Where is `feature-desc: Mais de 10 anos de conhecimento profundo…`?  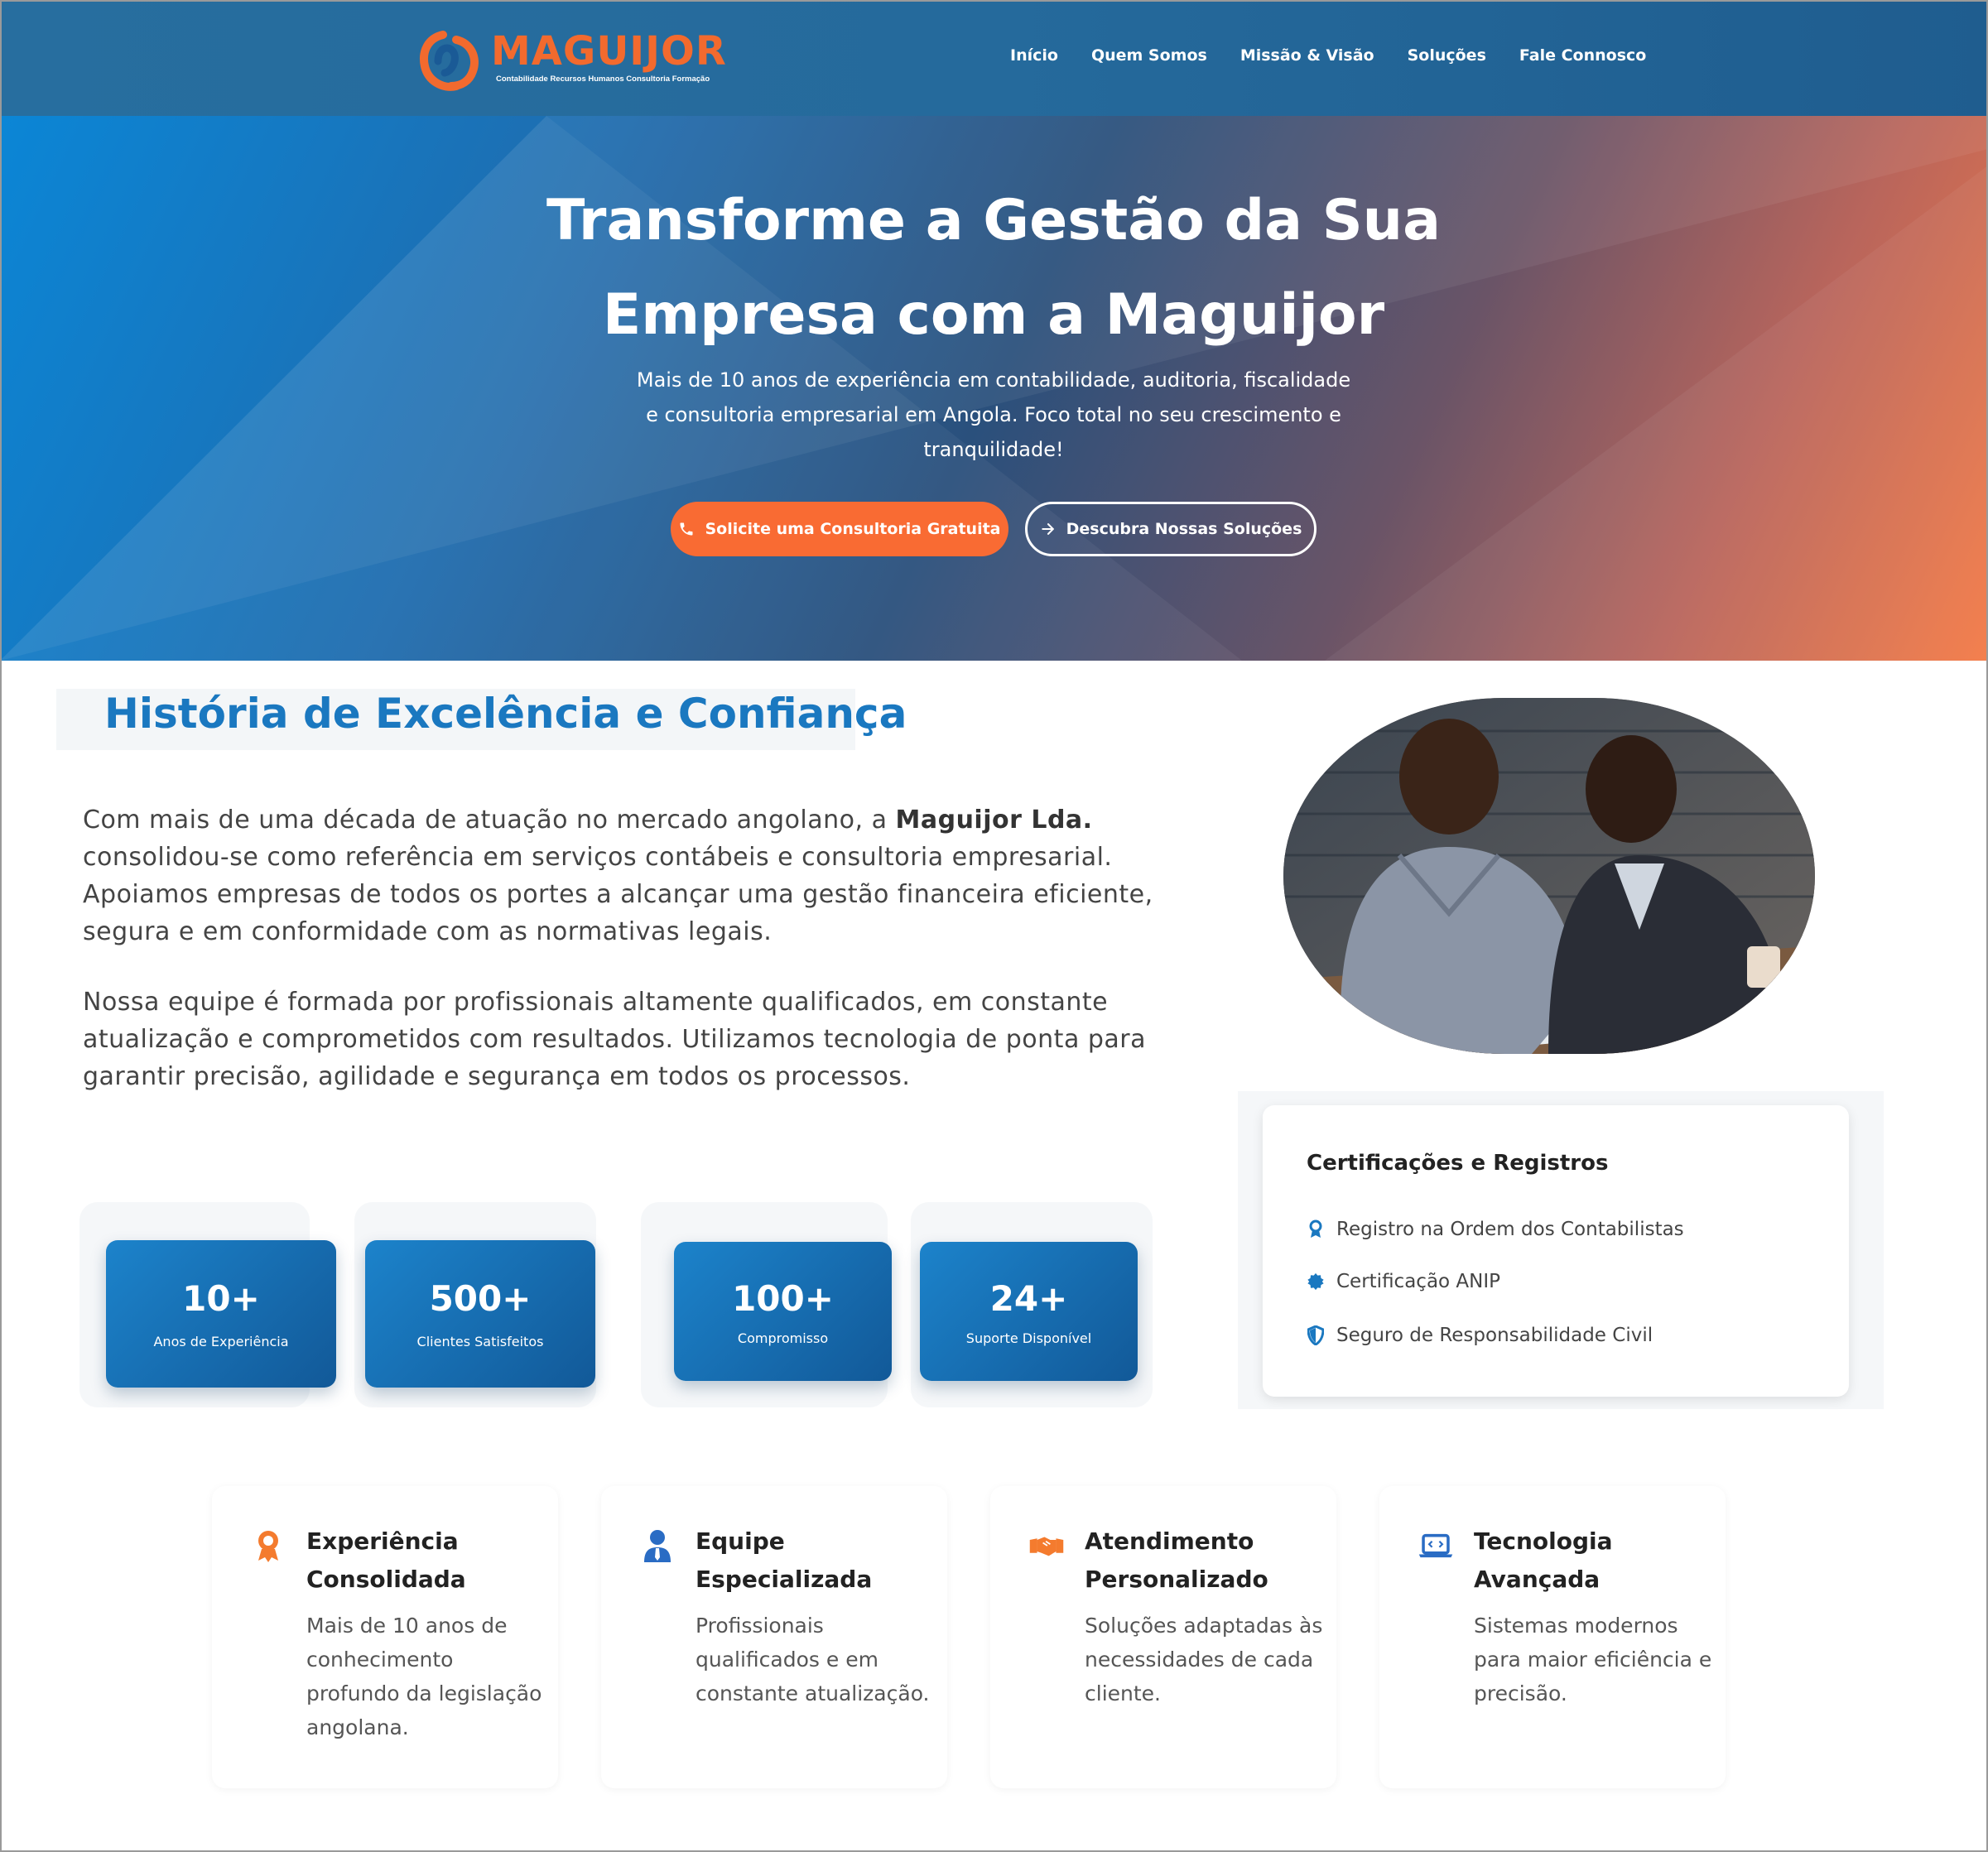 feature-desc: Mais de 10 anos de conhecimento profundo… is located at coordinates (424, 1676).